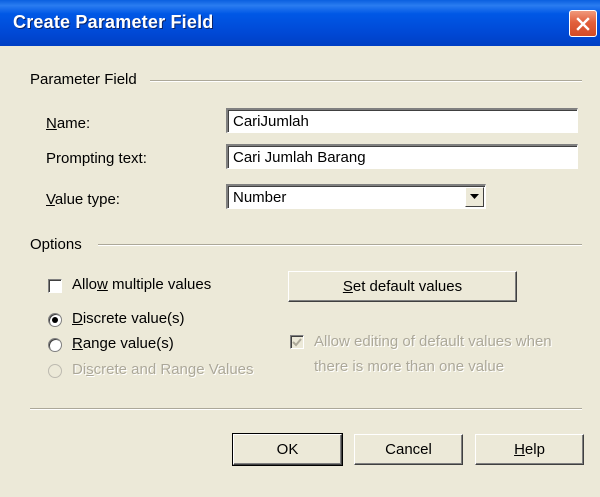 The image size is (600, 497). I want to click on chevron-down-icon, so click(474, 196).